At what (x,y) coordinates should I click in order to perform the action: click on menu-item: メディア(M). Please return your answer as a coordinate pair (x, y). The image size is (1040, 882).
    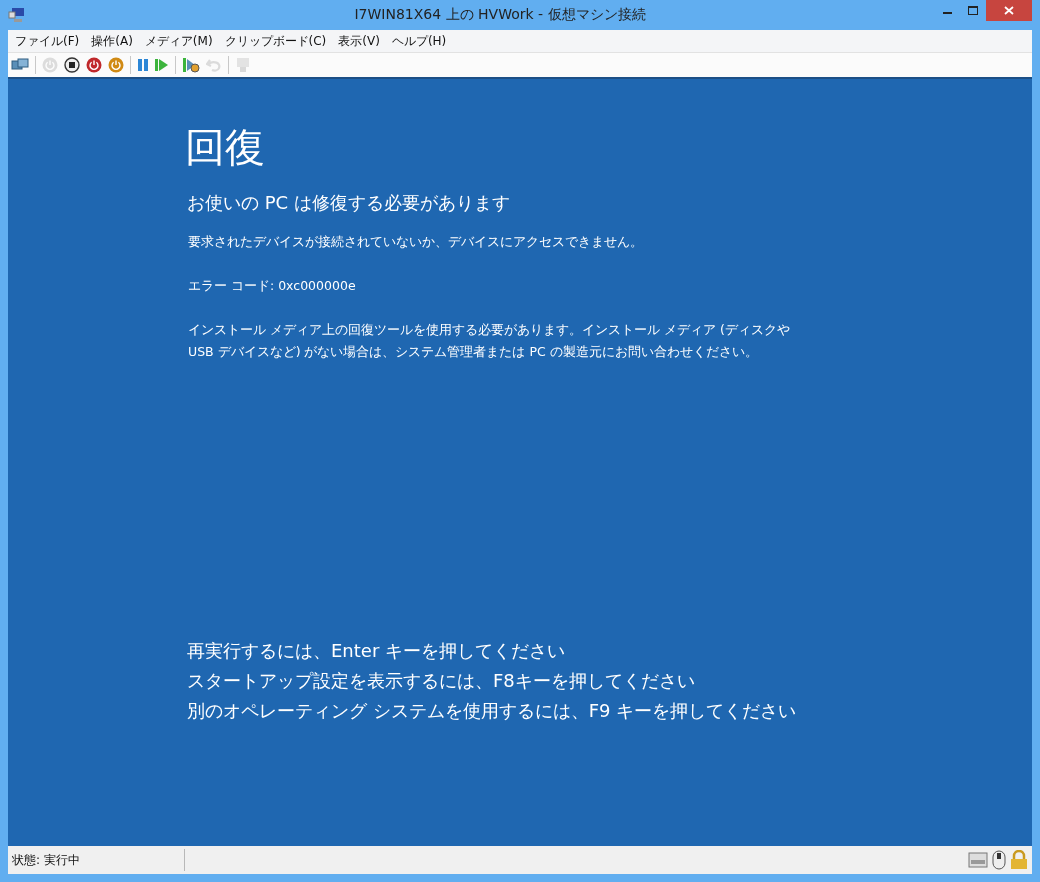
    Looking at the image, I should click on (179, 41).